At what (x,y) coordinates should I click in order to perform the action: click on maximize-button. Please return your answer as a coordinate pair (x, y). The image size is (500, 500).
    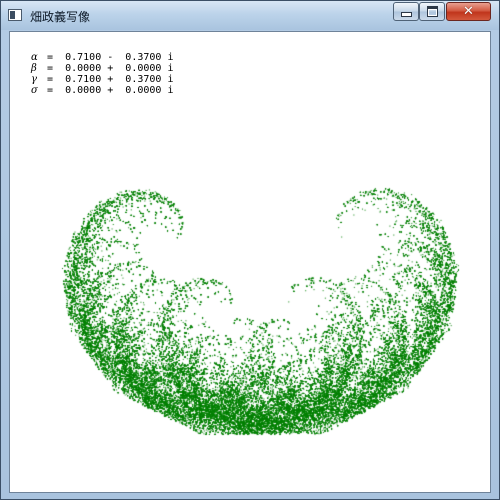
    Looking at the image, I should click on (432, 11).